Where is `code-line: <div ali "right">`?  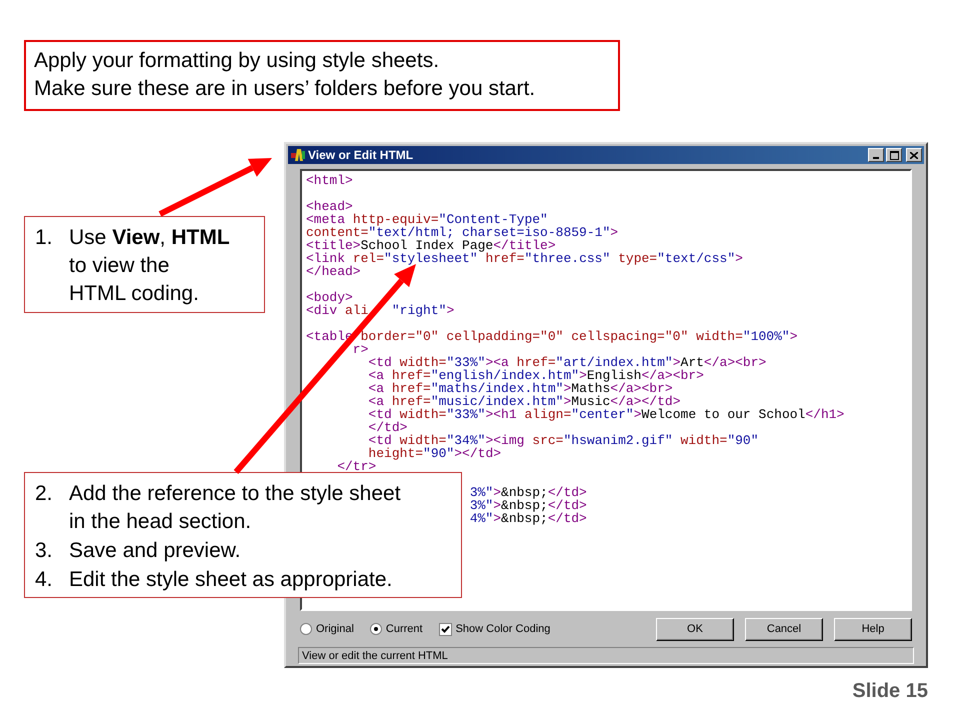 code-line: <div ali "right"> is located at coordinates (380, 310).